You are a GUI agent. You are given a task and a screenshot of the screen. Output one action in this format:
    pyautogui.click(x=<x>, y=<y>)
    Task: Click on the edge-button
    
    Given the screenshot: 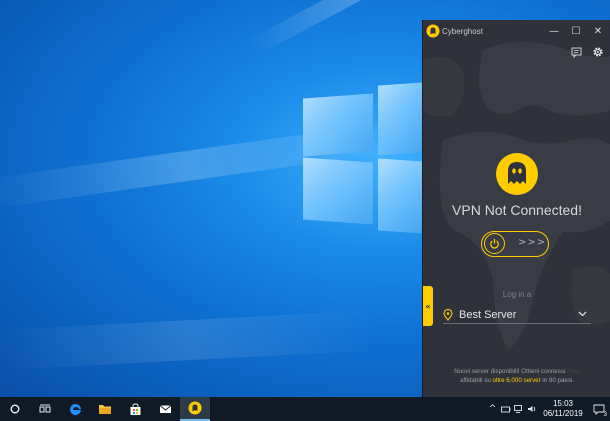 What is the action you would take?
    pyautogui.click(x=75, y=409)
    